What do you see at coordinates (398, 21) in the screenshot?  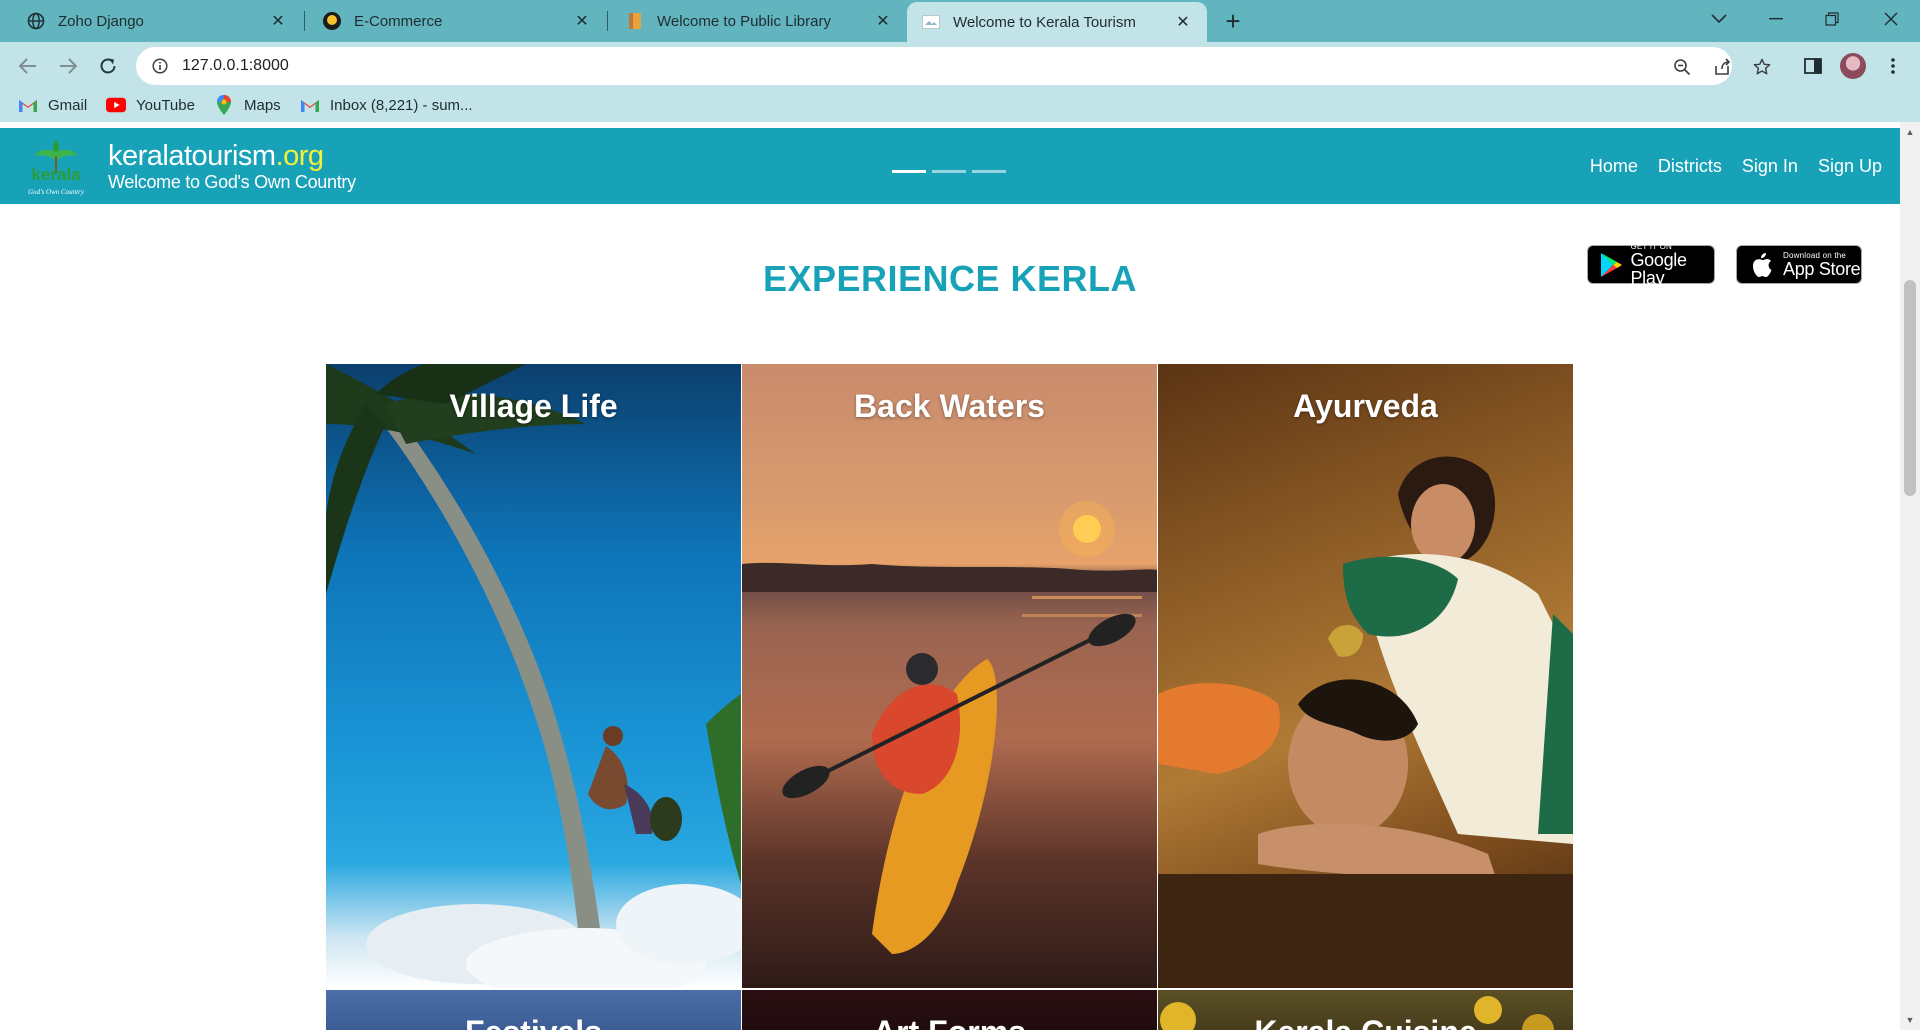 I see `tab-title: E-Commerce` at bounding box center [398, 21].